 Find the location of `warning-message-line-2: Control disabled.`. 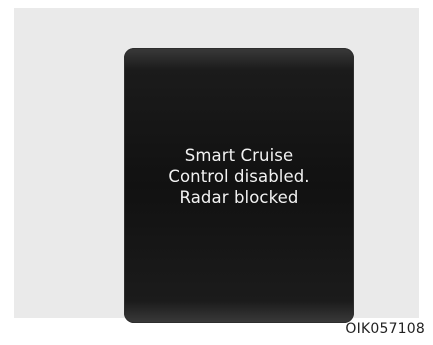

warning-message-line-2: Control disabled. is located at coordinates (239, 176).